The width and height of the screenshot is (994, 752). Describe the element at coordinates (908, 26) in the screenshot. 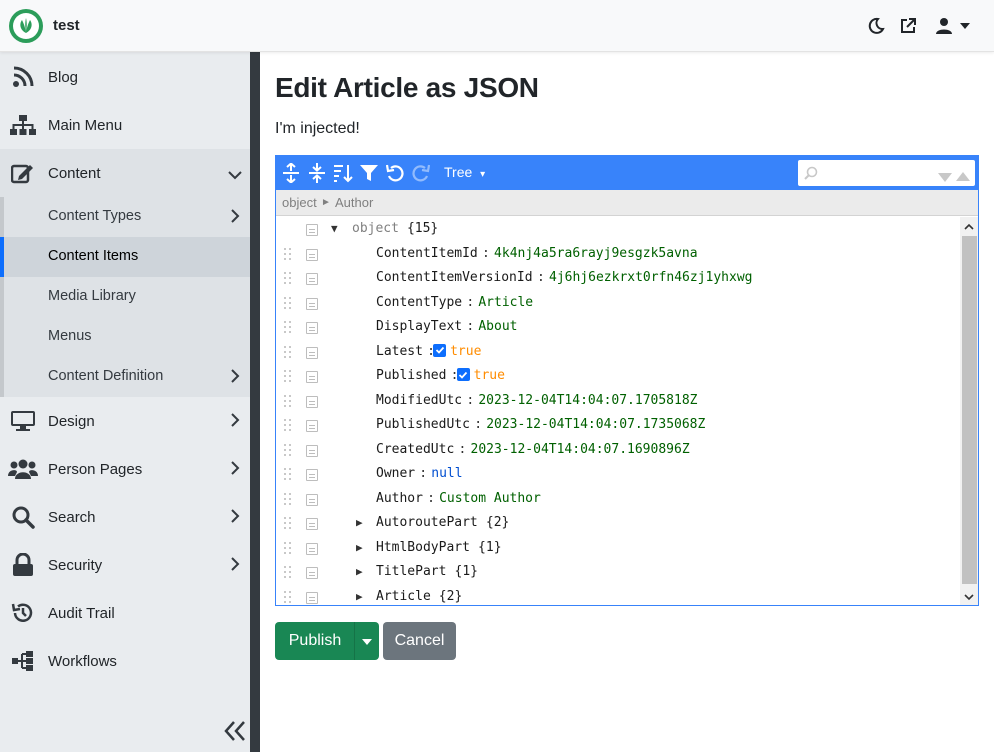

I see `external-link-icon` at that location.